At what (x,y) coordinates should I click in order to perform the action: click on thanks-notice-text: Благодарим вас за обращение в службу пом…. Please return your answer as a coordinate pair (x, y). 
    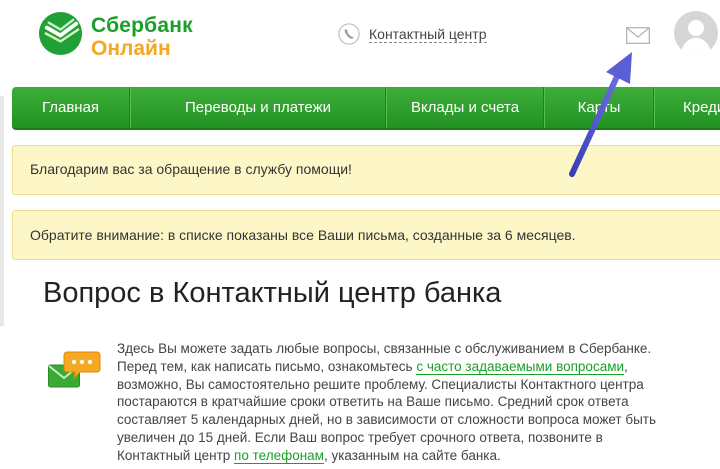
    Looking at the image, I should click on (191, 169).